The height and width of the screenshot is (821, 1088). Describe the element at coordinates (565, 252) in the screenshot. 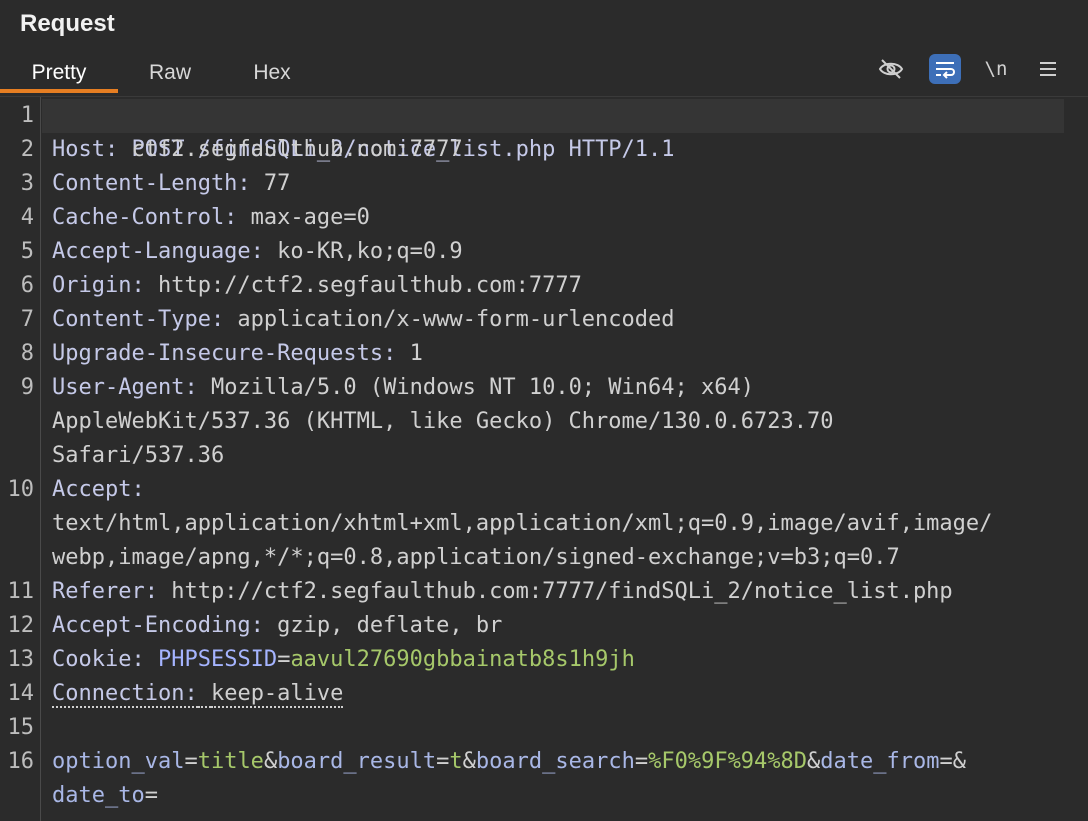

I see `header-line: Accept-Language: ko-KR,ko;q=0.9` at that location.